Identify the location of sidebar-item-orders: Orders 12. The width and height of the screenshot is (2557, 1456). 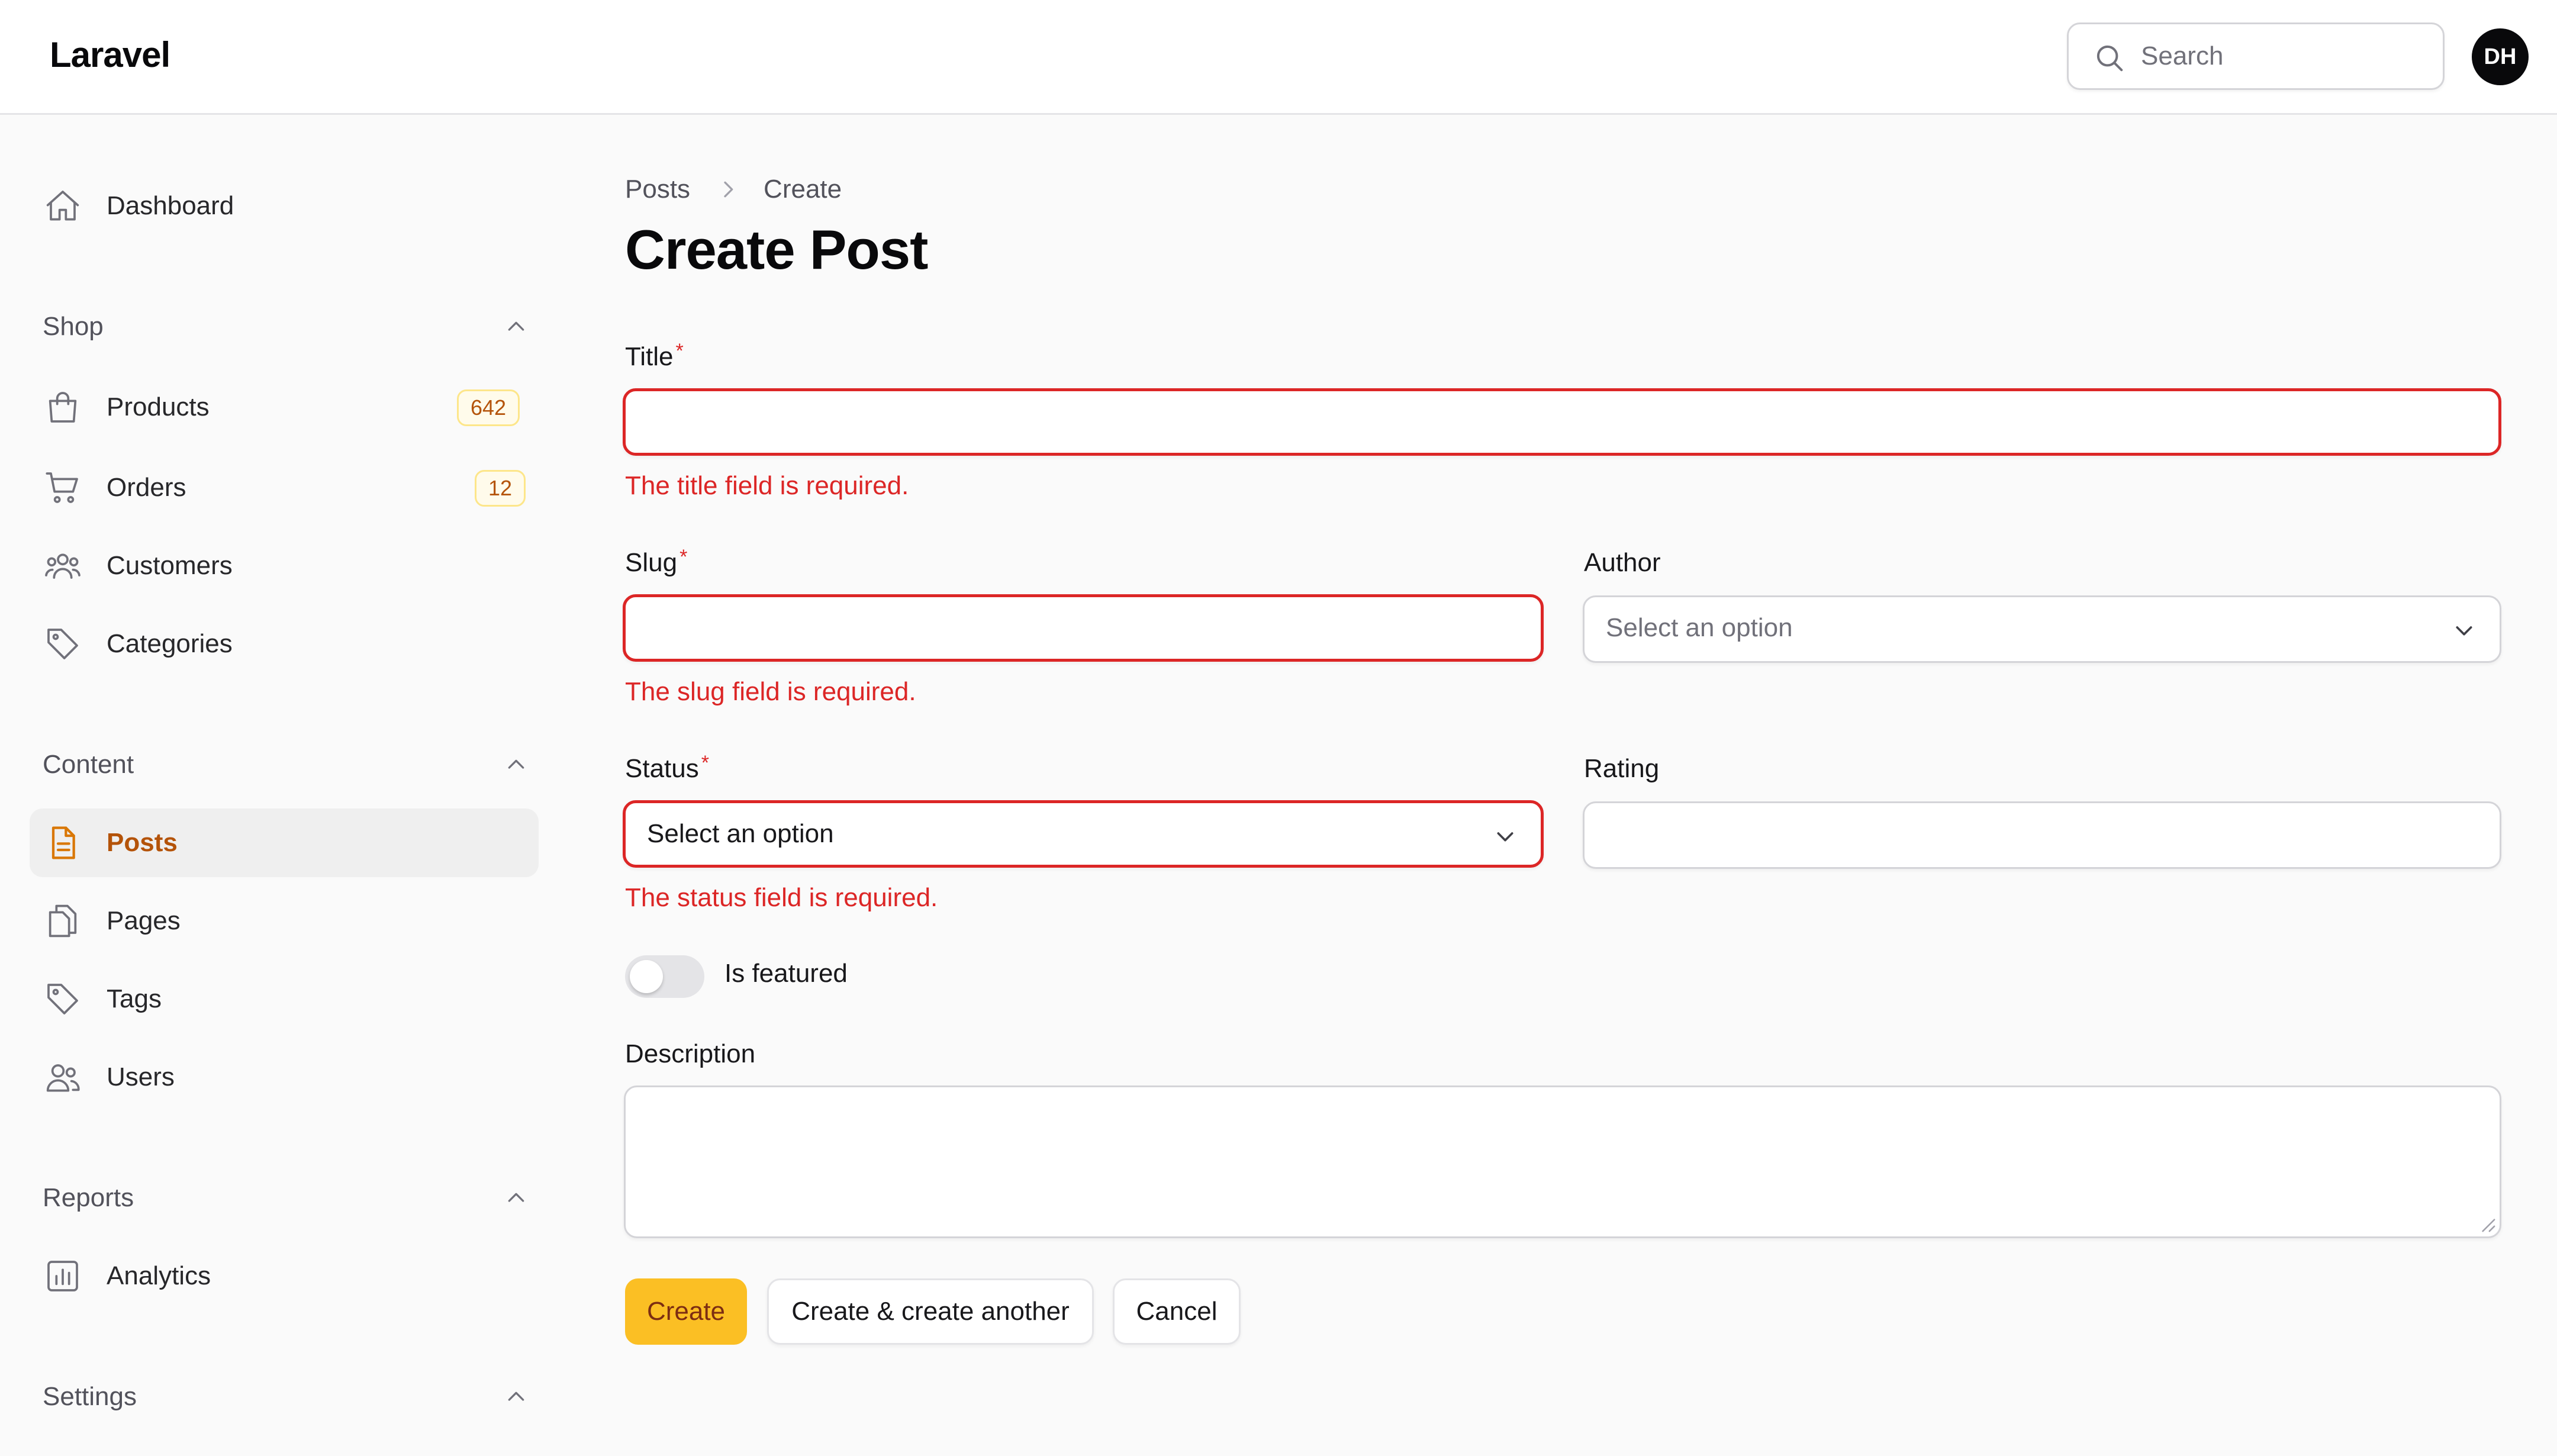
(284, 488).